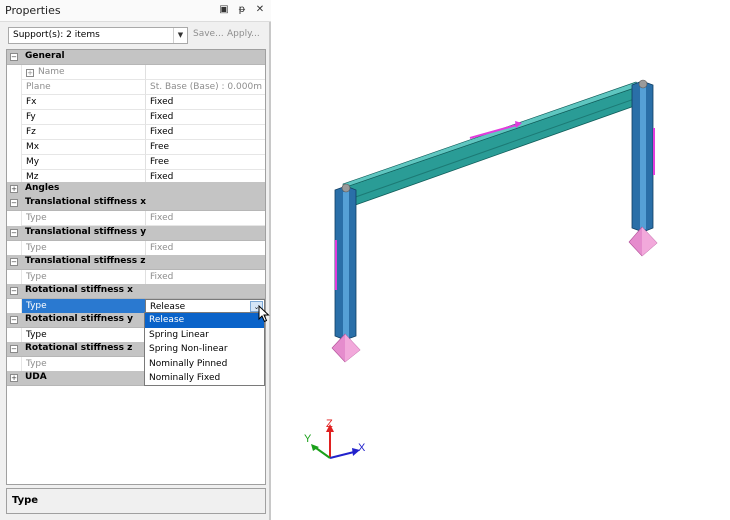 Image resolution: width=730 pixels, height=520 pixels. What do you see at coordinates (36, 377) in the screenshot?
I see `category-label: UDA` at bounding box center [36, 377].